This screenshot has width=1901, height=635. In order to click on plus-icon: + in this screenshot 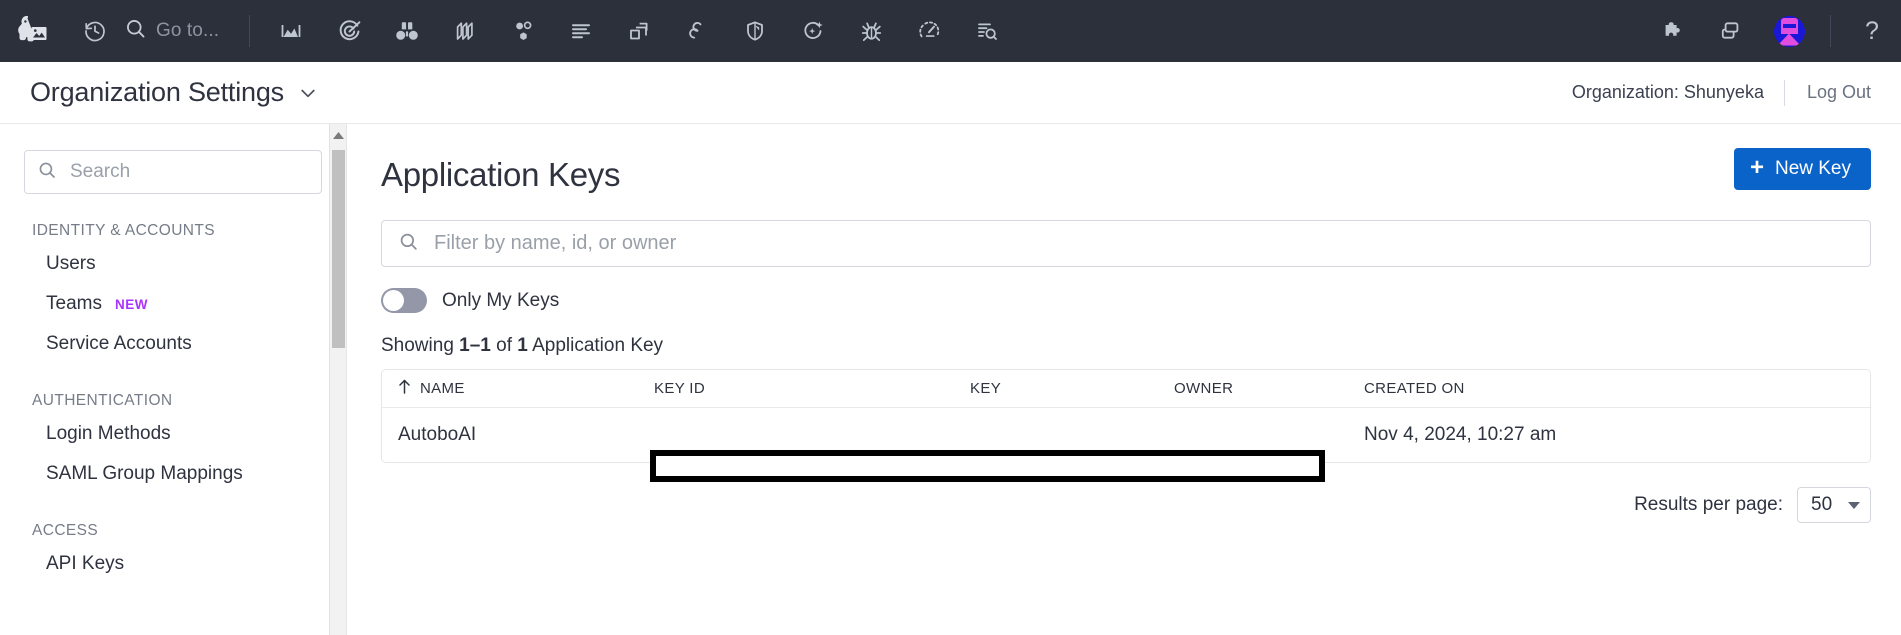, I will do `click(1756, 167)`.